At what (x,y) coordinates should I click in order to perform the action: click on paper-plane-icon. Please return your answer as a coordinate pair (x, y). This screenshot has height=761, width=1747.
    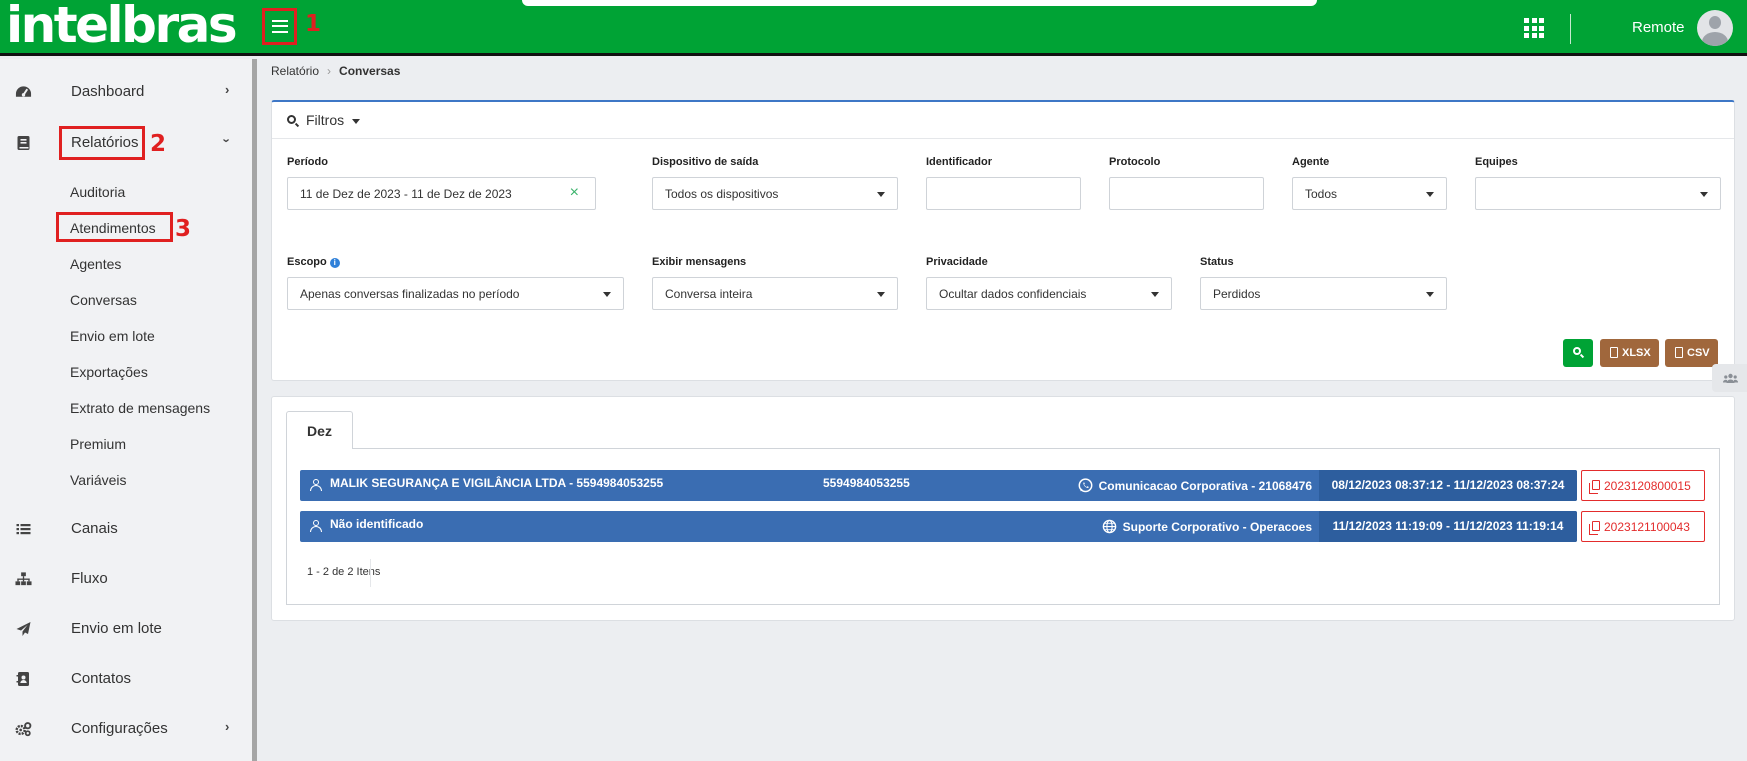
    Looking at the image, I should click on (23, 629).